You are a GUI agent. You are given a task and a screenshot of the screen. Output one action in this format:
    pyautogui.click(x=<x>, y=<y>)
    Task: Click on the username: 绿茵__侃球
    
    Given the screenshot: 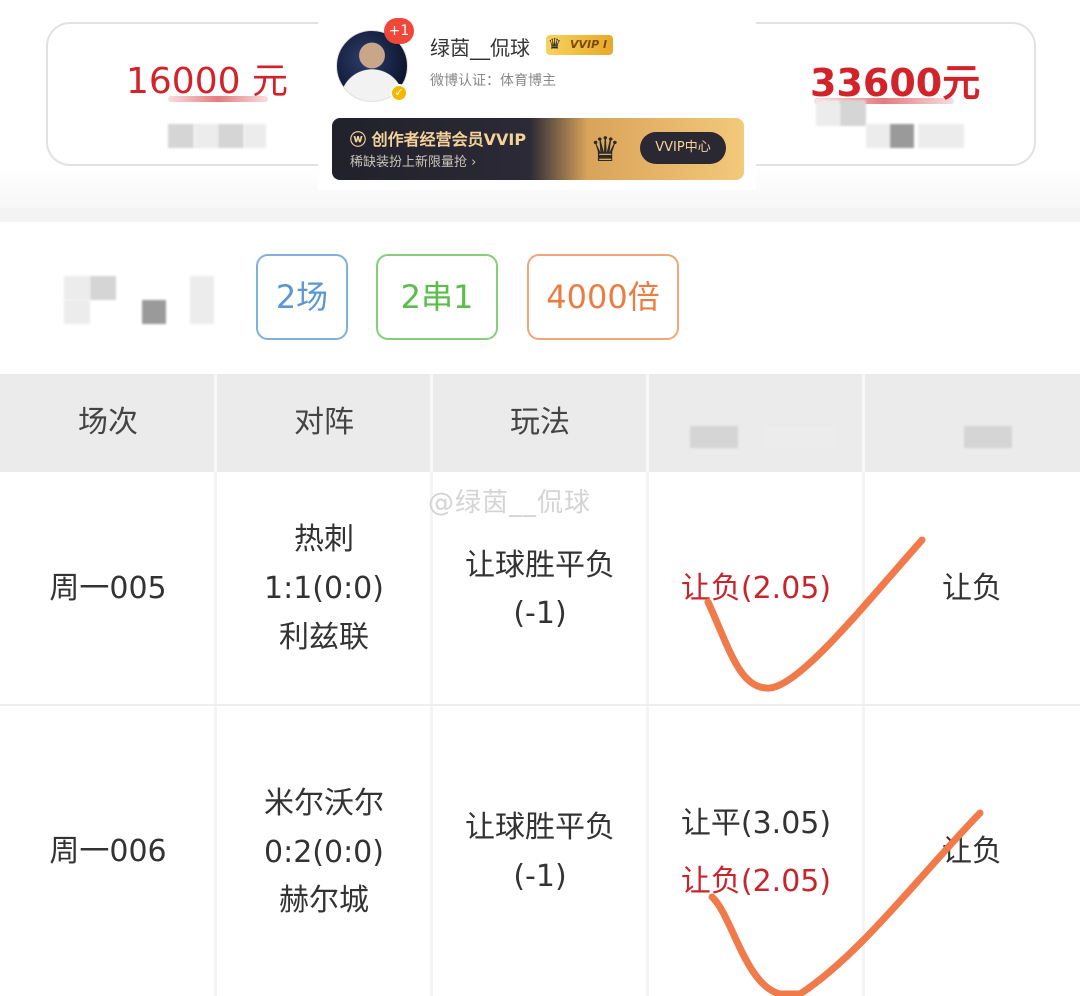 What is the action you would take?
    pyautogui.click(x=480, y=46)
    